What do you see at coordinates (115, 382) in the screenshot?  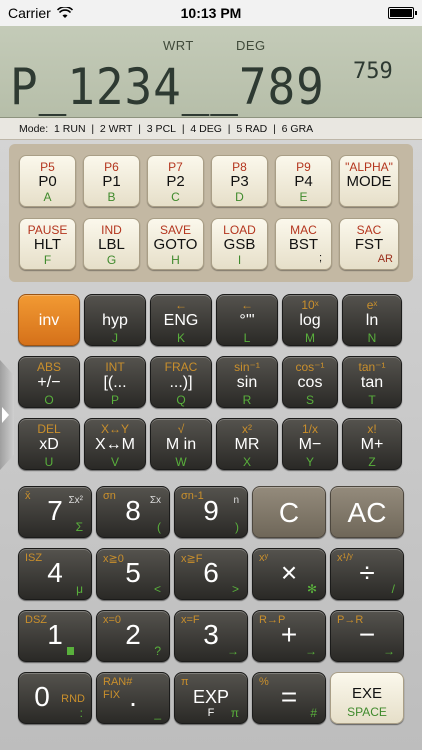 I see `key-open-paren: INT [(... P` at bounding box center [115, 382].